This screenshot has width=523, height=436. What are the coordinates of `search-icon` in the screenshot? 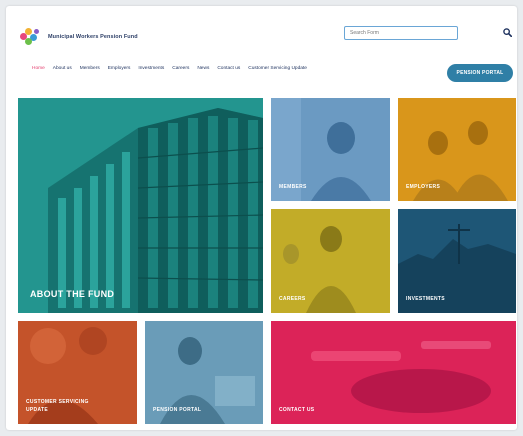 It's located at (507, 32).